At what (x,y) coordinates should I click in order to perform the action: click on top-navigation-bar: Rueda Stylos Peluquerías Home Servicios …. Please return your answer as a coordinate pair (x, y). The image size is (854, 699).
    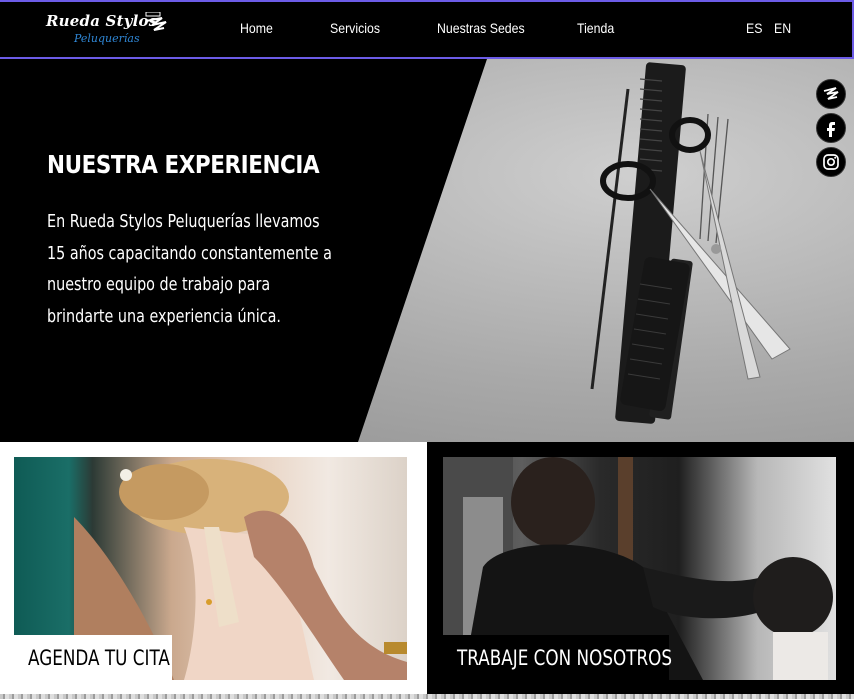
    Looking at the image, I should click on (427, 29).